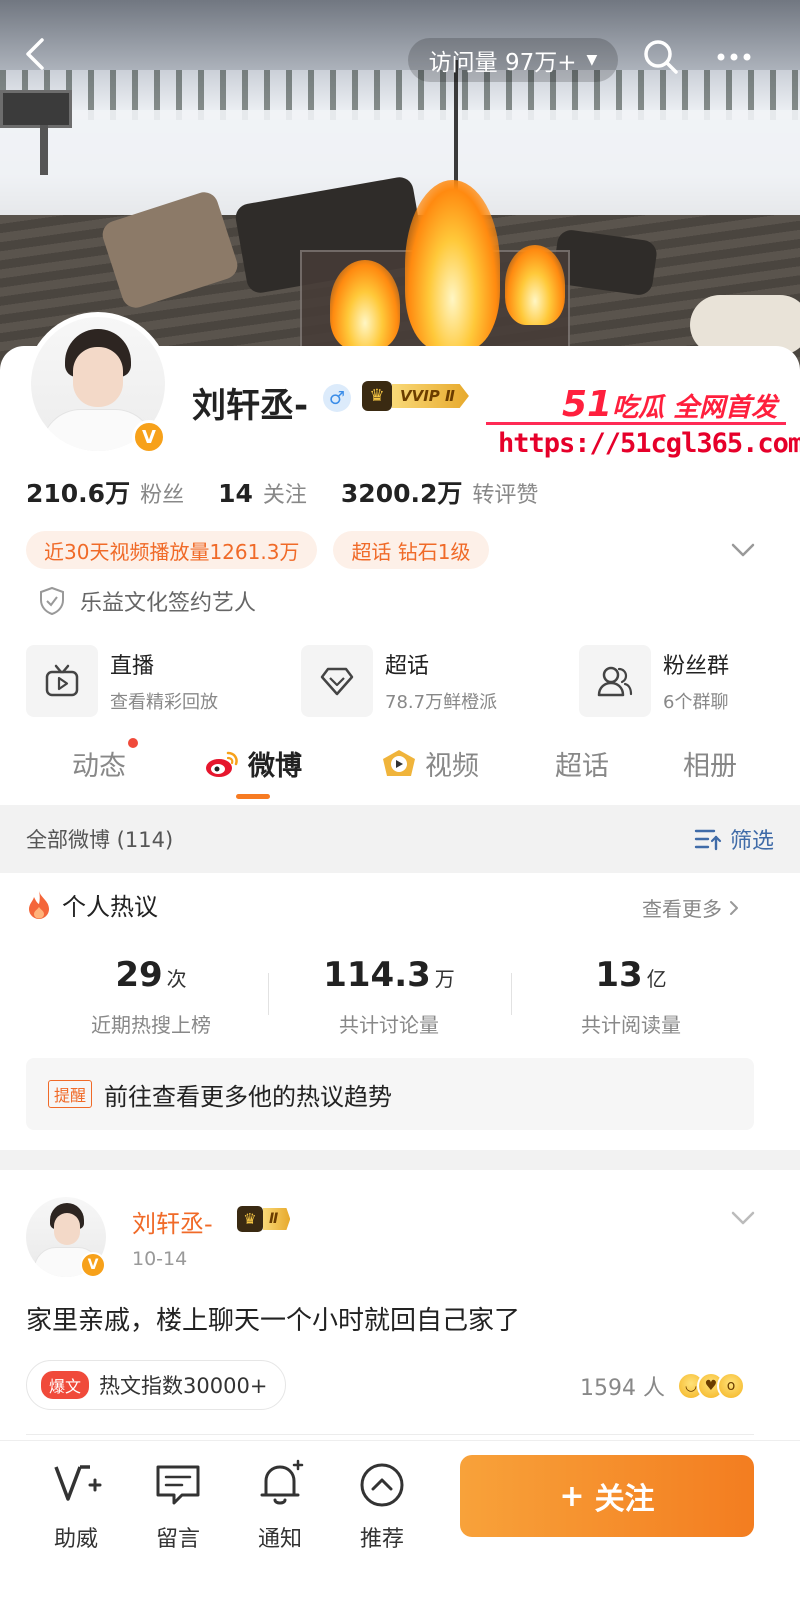  I want to click on visit-count-button: 访问量 97万+ ▼, so click(513, 60).